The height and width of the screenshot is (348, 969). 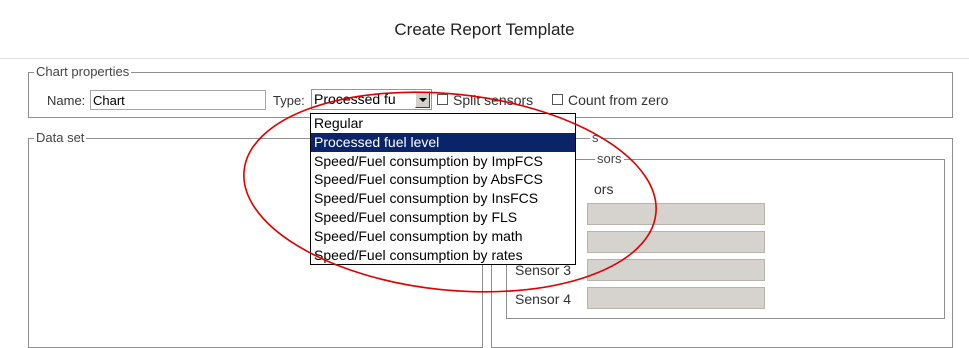 I want to click on chart-properties-legend: Chart properties, so click(x=83, y=71).